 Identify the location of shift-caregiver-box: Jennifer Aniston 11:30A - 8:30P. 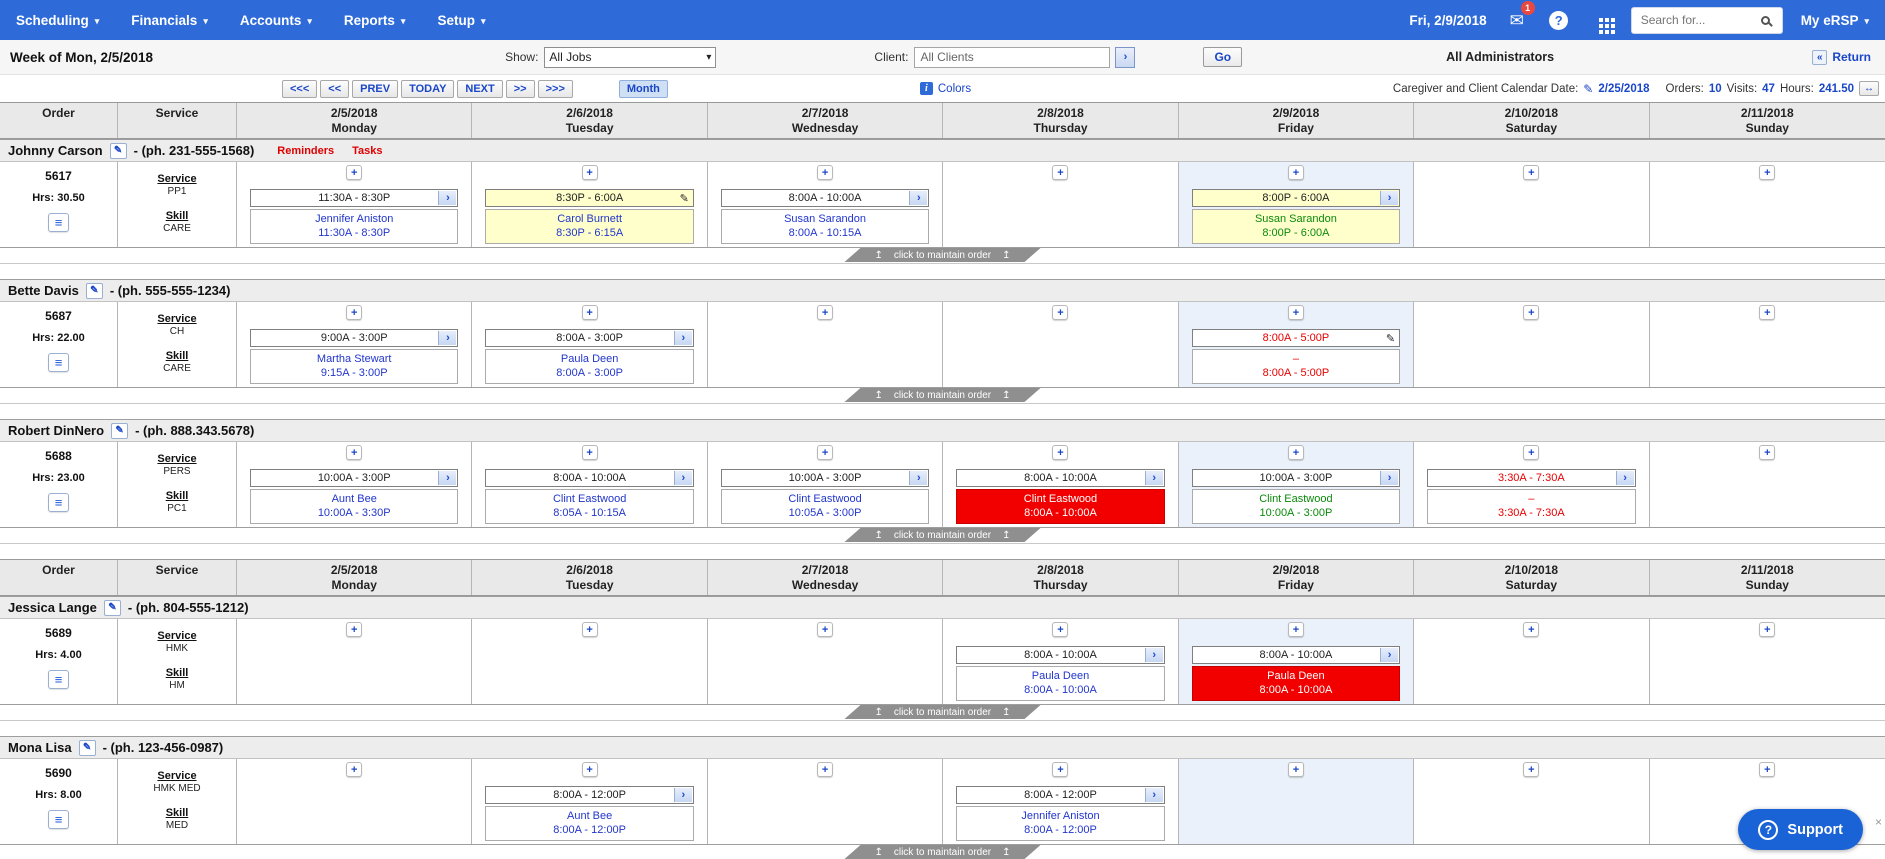
(354, 226).